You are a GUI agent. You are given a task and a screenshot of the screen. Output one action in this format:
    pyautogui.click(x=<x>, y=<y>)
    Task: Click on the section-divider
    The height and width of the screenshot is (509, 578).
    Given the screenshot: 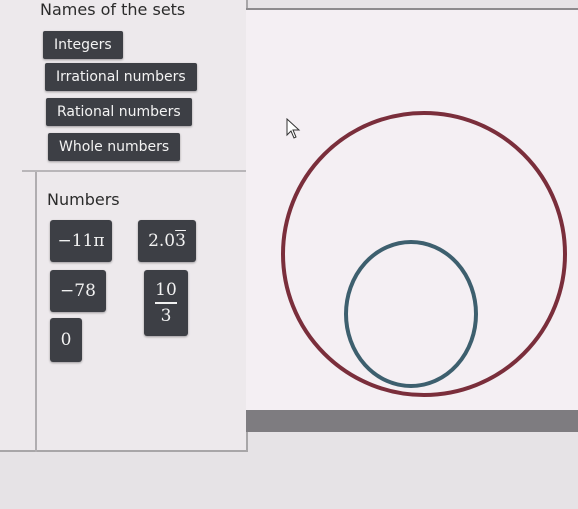 What is the action you would take?
    pyautogui.click(x=134, y=171)
    